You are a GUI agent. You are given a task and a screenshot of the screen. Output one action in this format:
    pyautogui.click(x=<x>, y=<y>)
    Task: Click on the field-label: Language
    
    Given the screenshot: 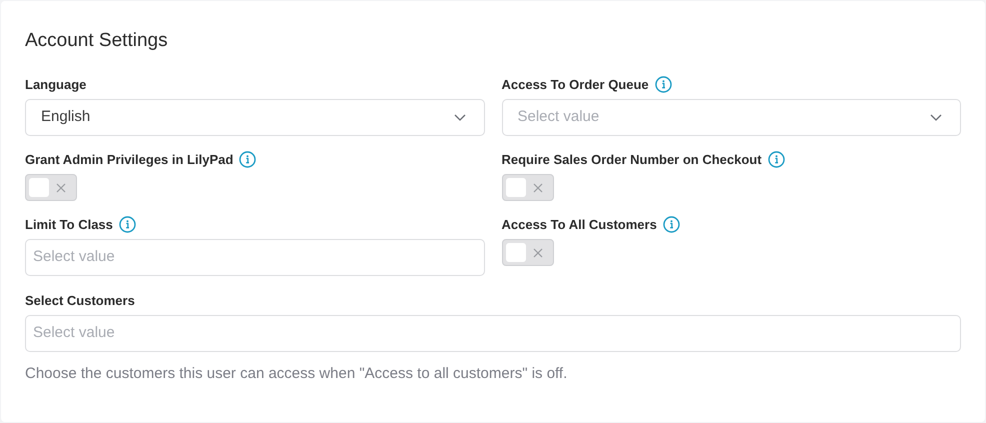 What is the action you would take?
    pyautogui.click(x=55, y=85)
    